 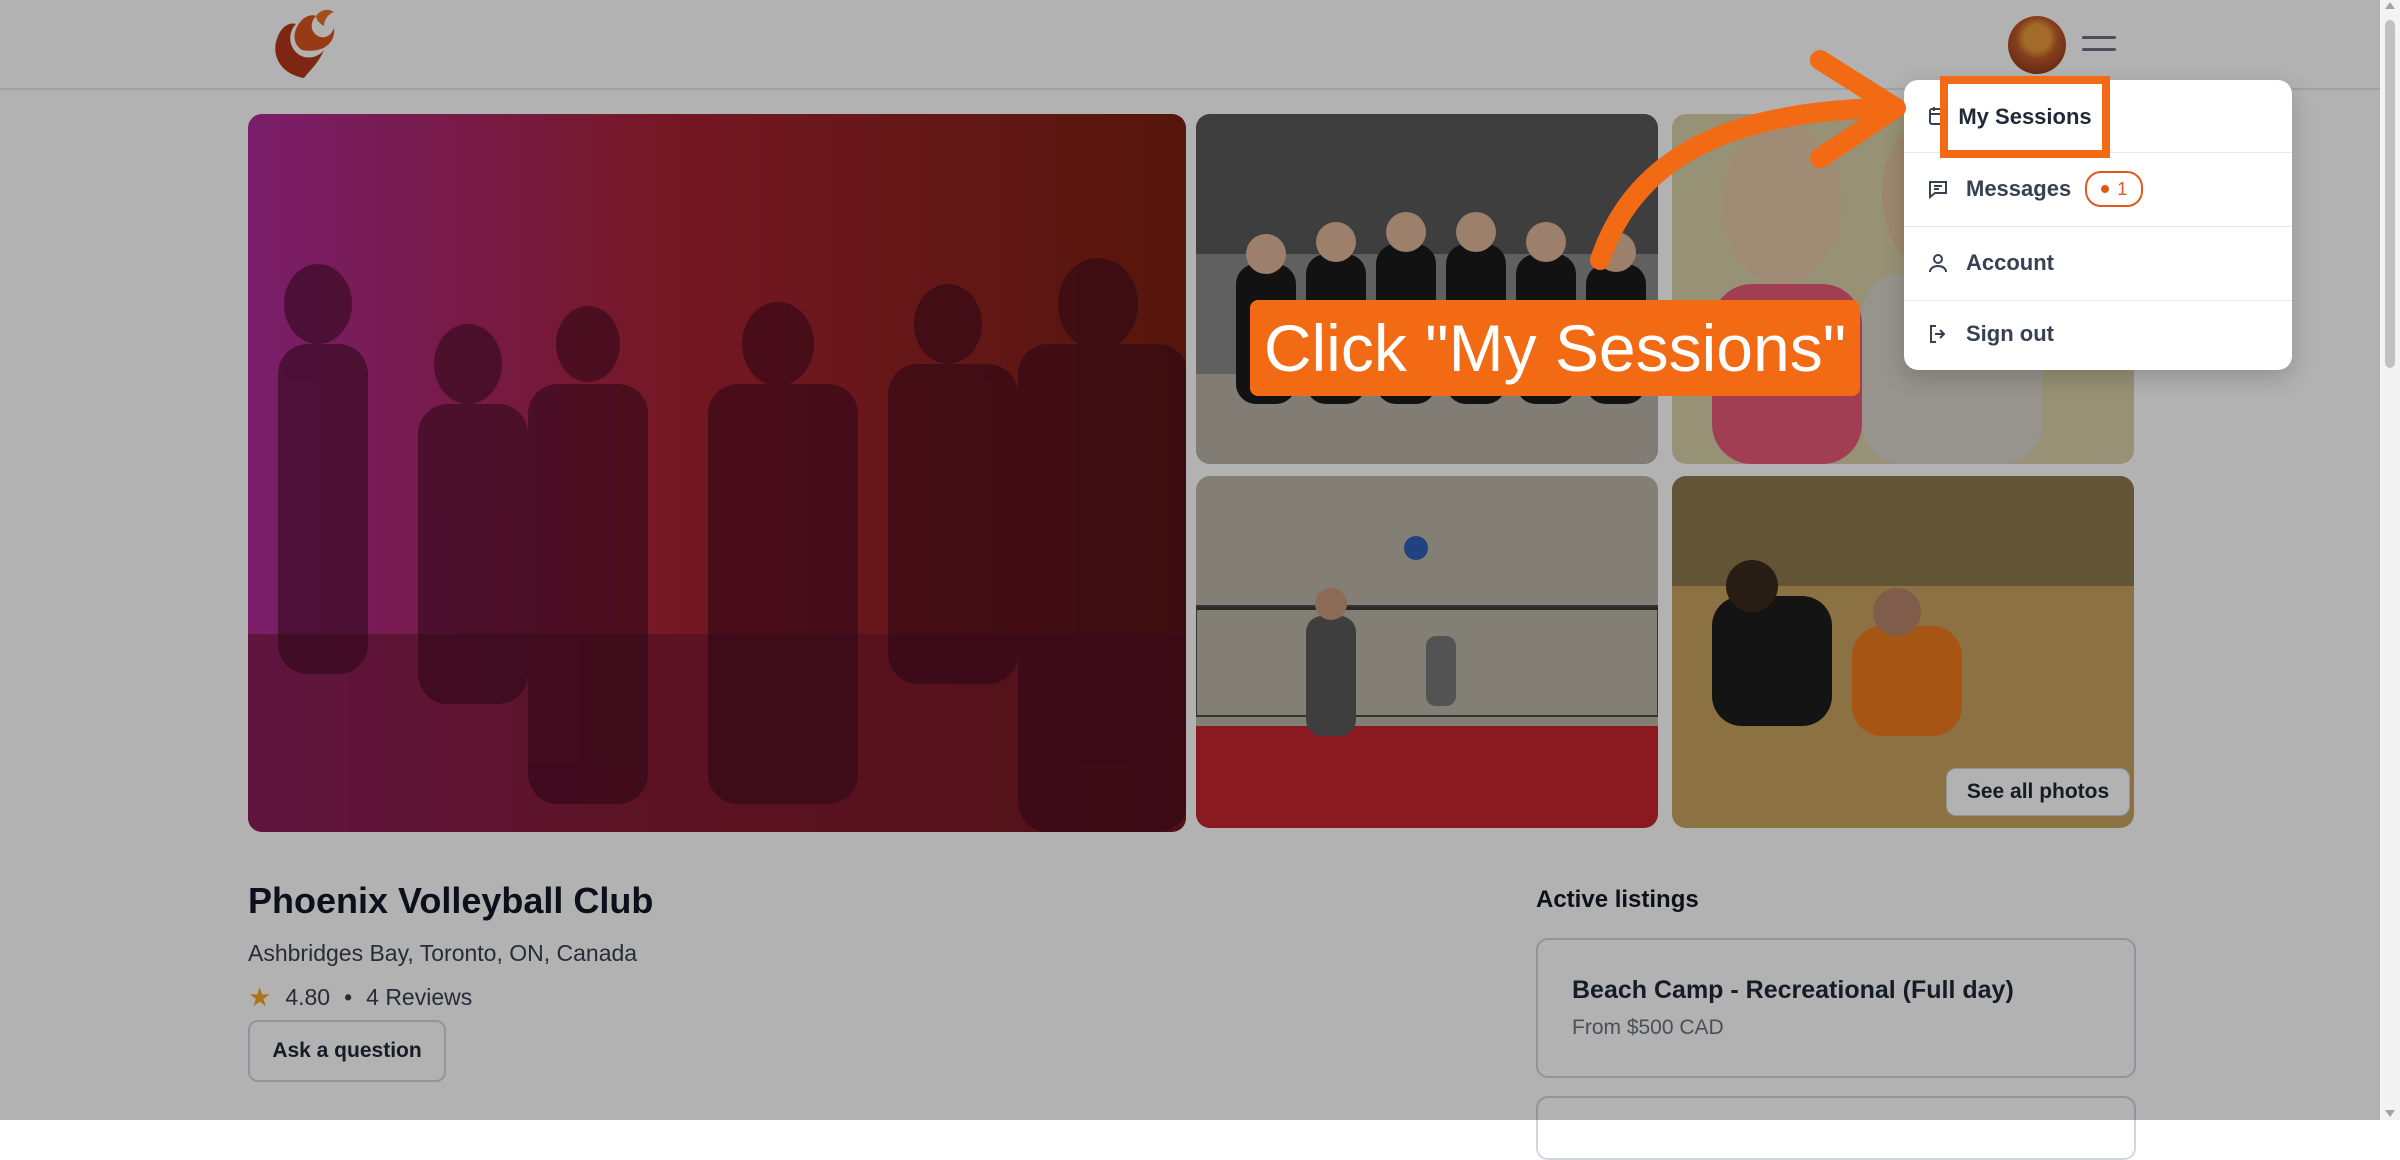 I want to click on badge-dot-icon, so click(x=2105, y=189).